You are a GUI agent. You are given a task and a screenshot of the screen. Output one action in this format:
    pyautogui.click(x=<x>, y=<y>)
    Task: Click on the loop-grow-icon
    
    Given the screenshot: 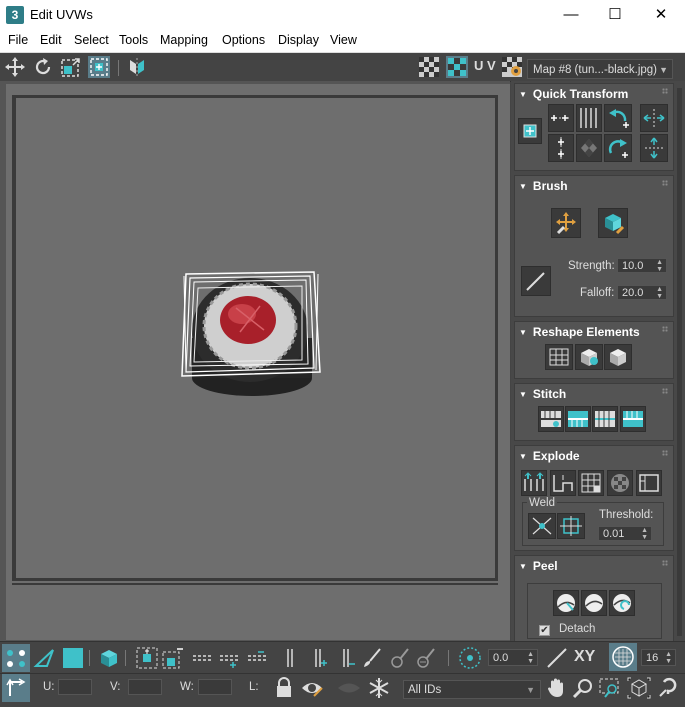 What is the action you would take?
    pyautogui.click(x=230, y=658)
    